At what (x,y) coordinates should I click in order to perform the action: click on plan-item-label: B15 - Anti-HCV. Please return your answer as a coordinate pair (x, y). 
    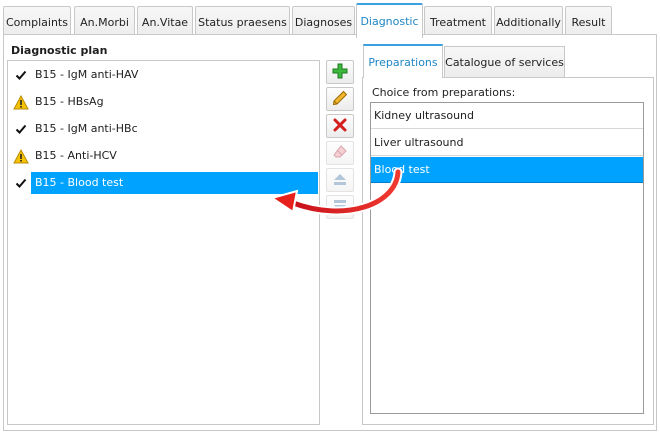
    Looking at the image, I should click on (76, 155).